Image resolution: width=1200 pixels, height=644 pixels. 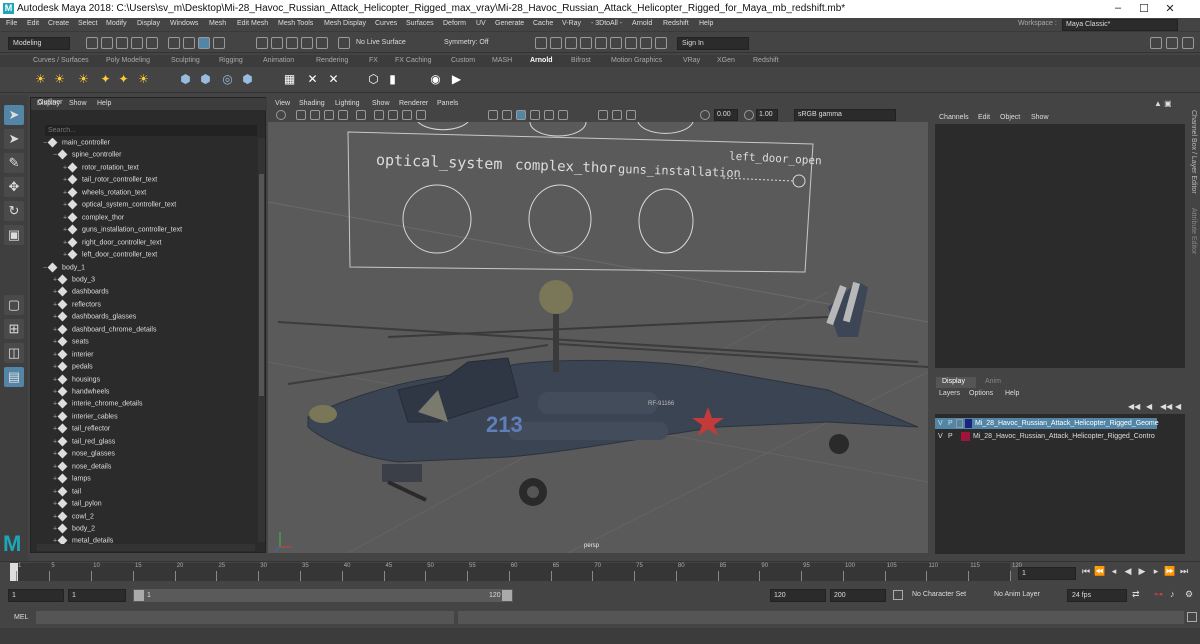 I want to click on menu-mesh-display: Mesh Display, so click(x=345, y=23).